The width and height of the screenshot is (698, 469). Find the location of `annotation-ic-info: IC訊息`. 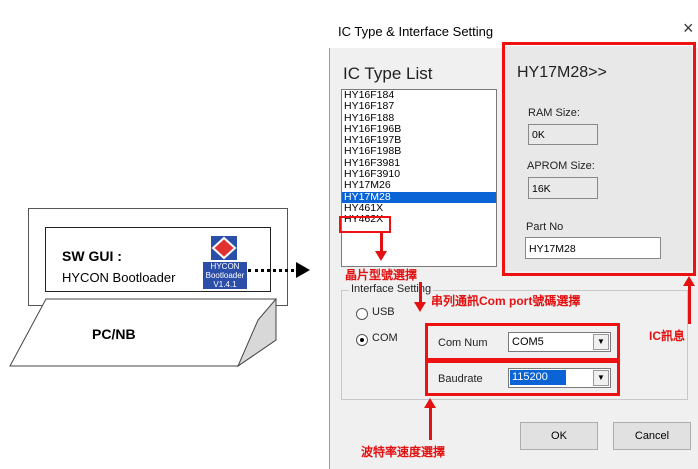

annotation-ic-info: IC訊息 is located at coordinates (667, 336).